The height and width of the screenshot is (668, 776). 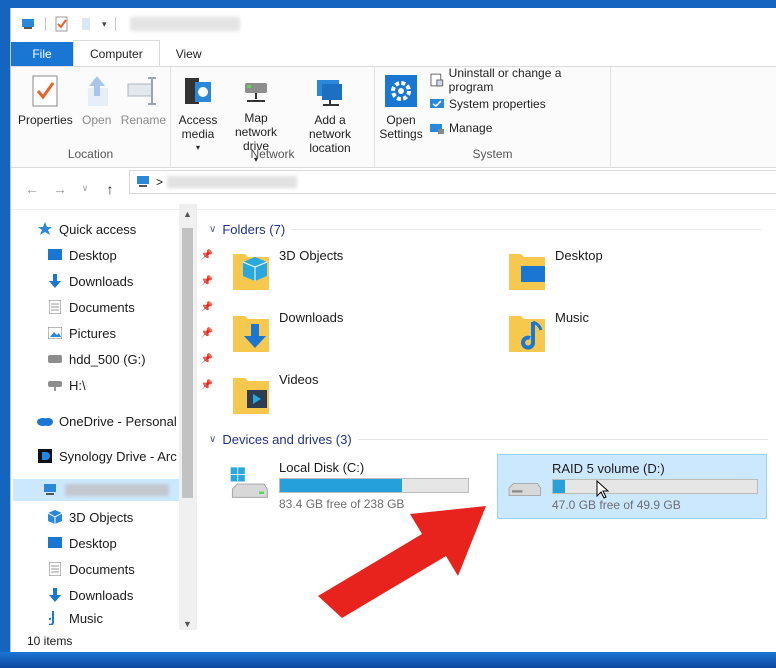 I want to click on sidebar-item-label: 3D Objects, so click(x=101, y=517).